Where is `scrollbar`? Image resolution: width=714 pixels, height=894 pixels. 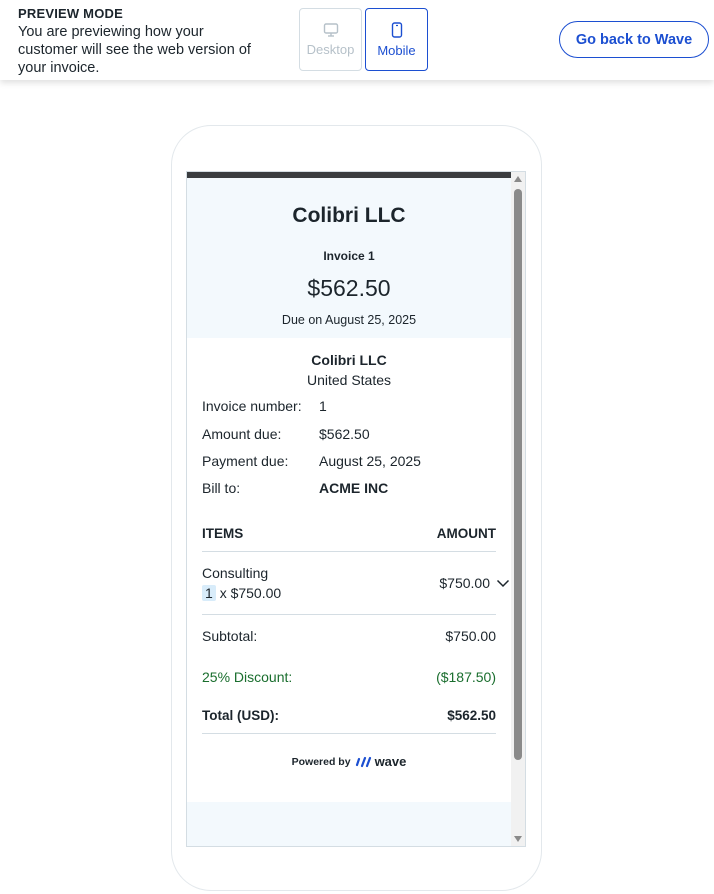 scrollbar is located at coordinates (518, 509).